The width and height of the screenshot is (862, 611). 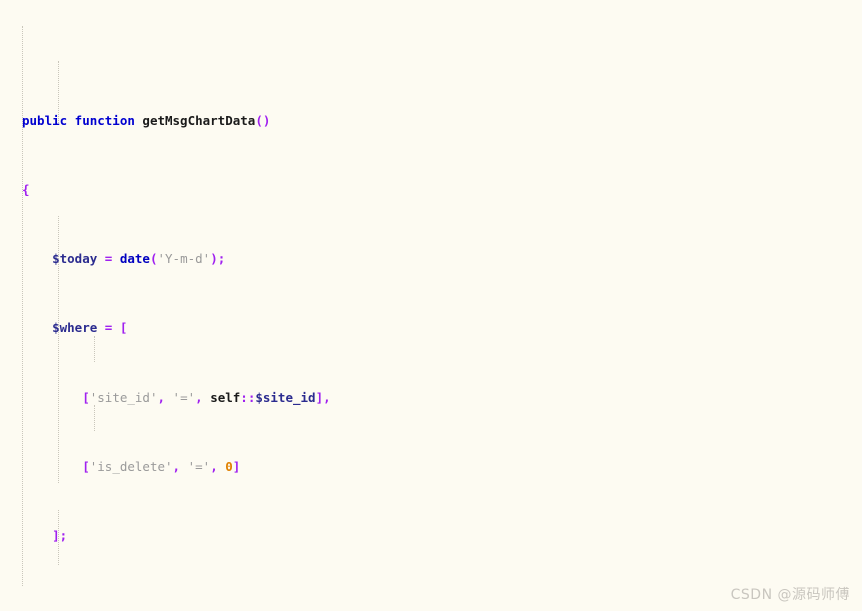 I want to click on indent-guide-level-3b, so click(x=95, y=418).